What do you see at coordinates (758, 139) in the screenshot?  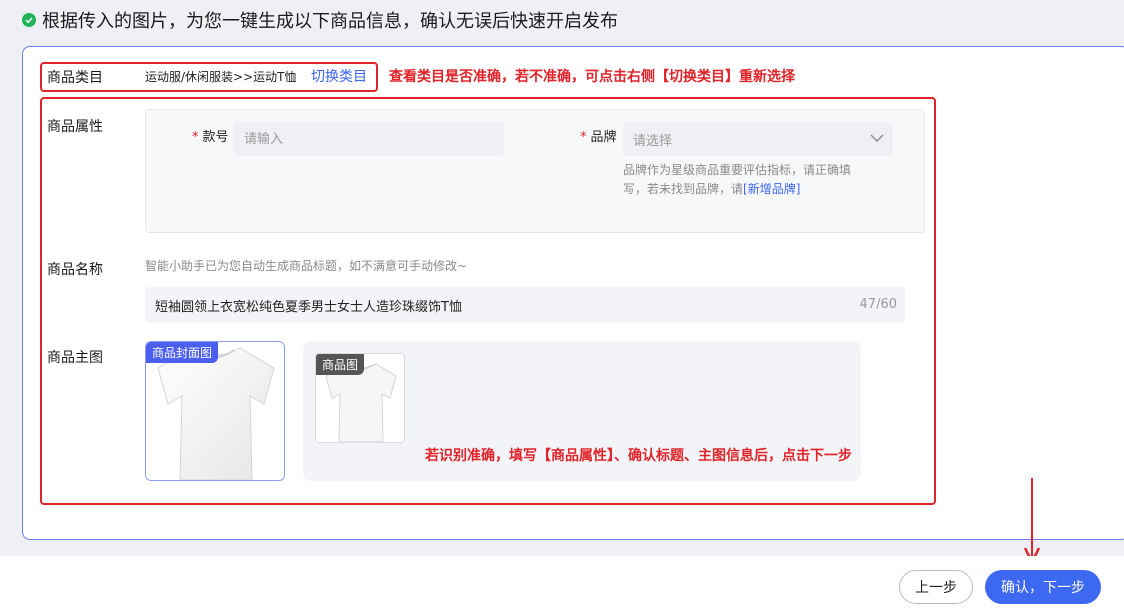 I see `brand-select: 请选择` at bounding box center [758, 139].